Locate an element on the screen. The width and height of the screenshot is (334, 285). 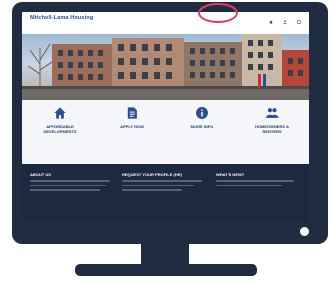
action-more-info: MORE INFO is located at coordinates (202, 118).